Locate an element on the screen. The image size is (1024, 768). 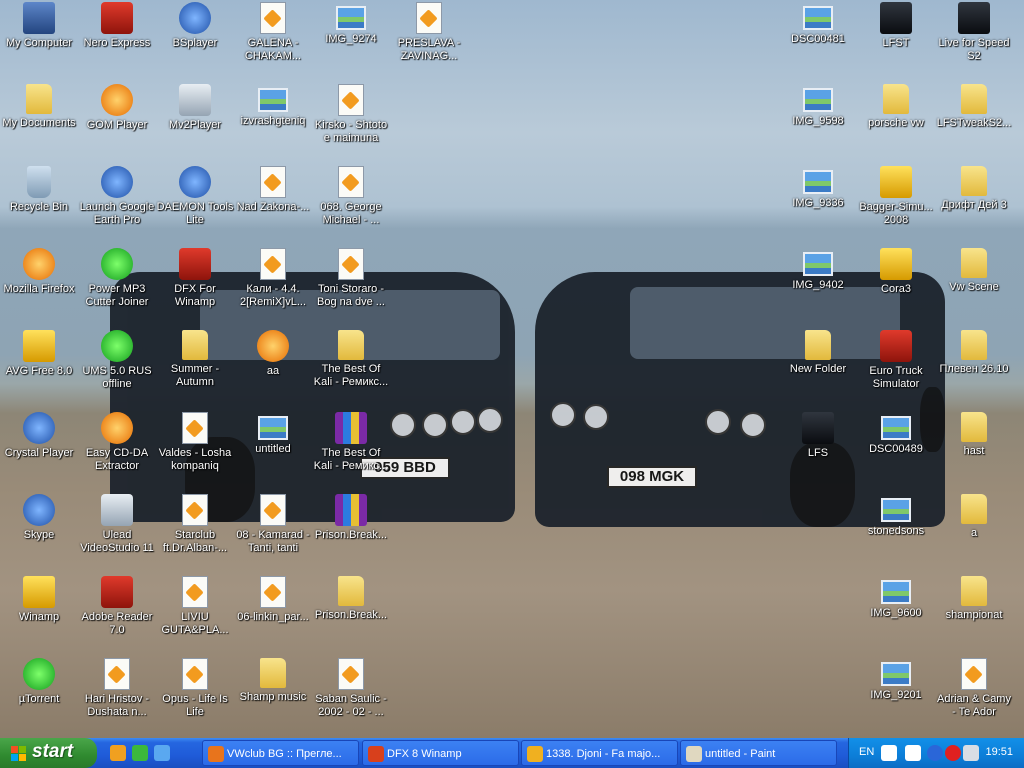
display-icon is located at coordinates (971, 753).